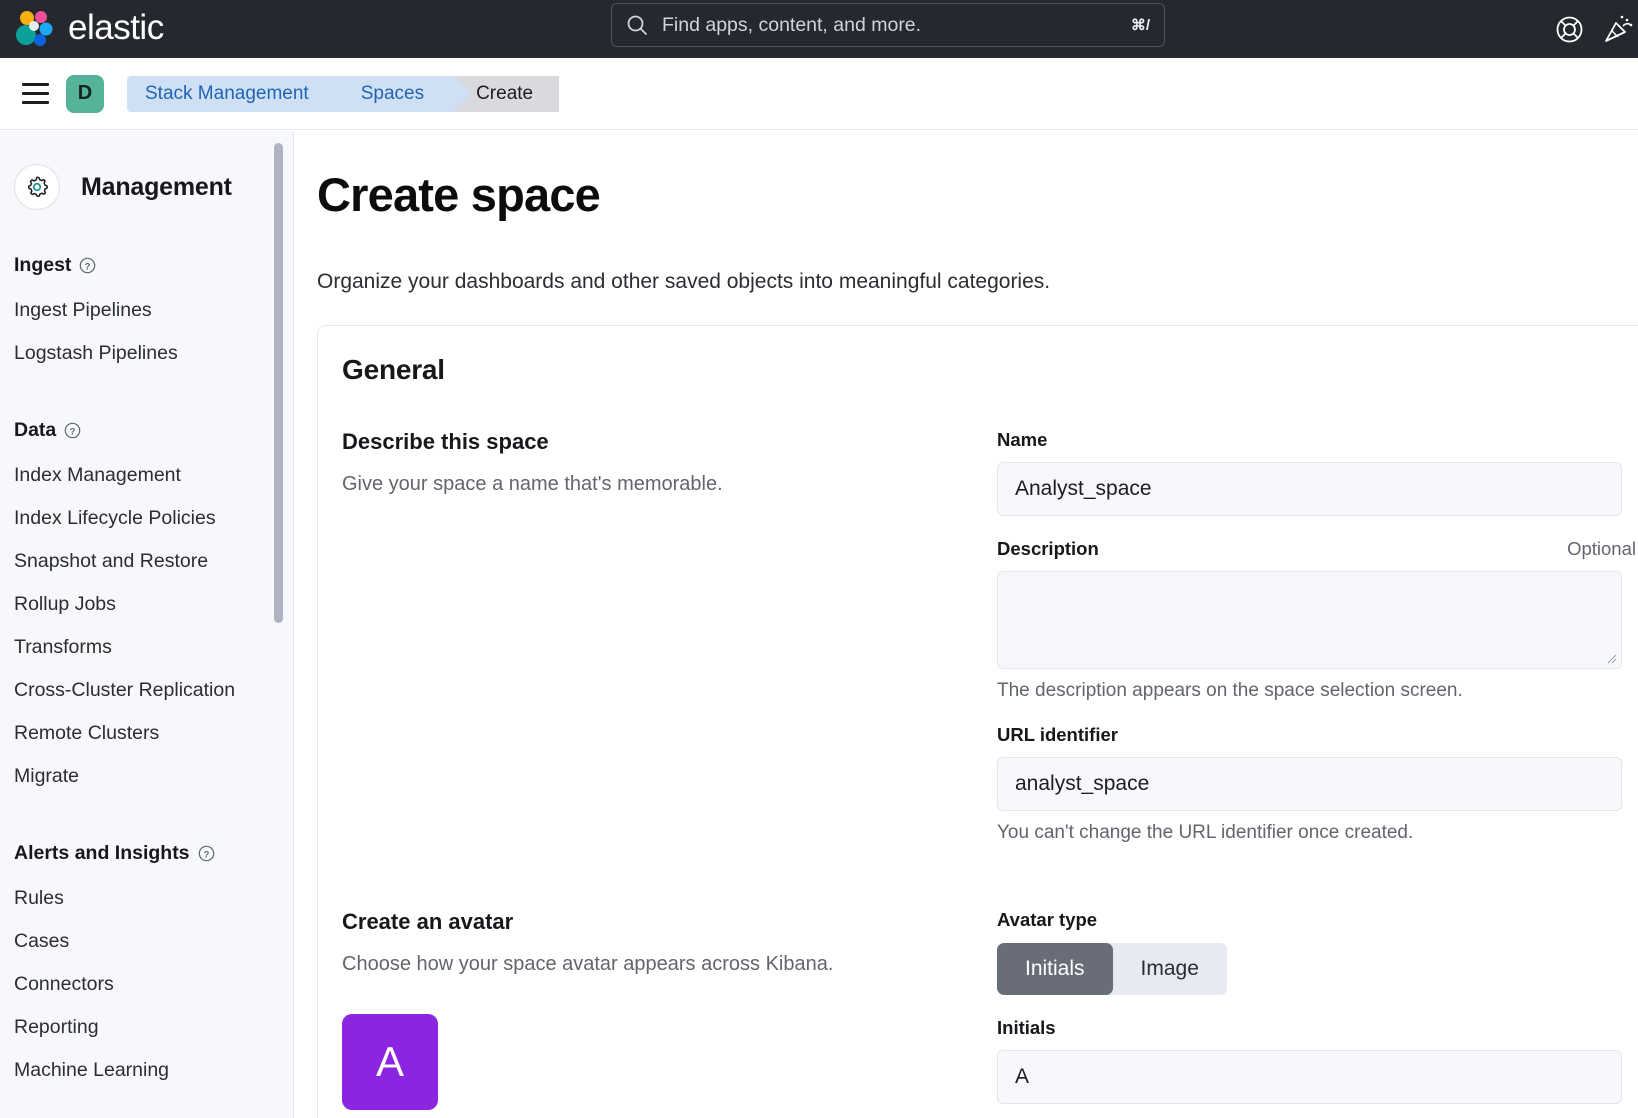 This screenshot has width=1638, height=1118. I want to click on sidebar-group-label: Ingest, so click(43, 265).